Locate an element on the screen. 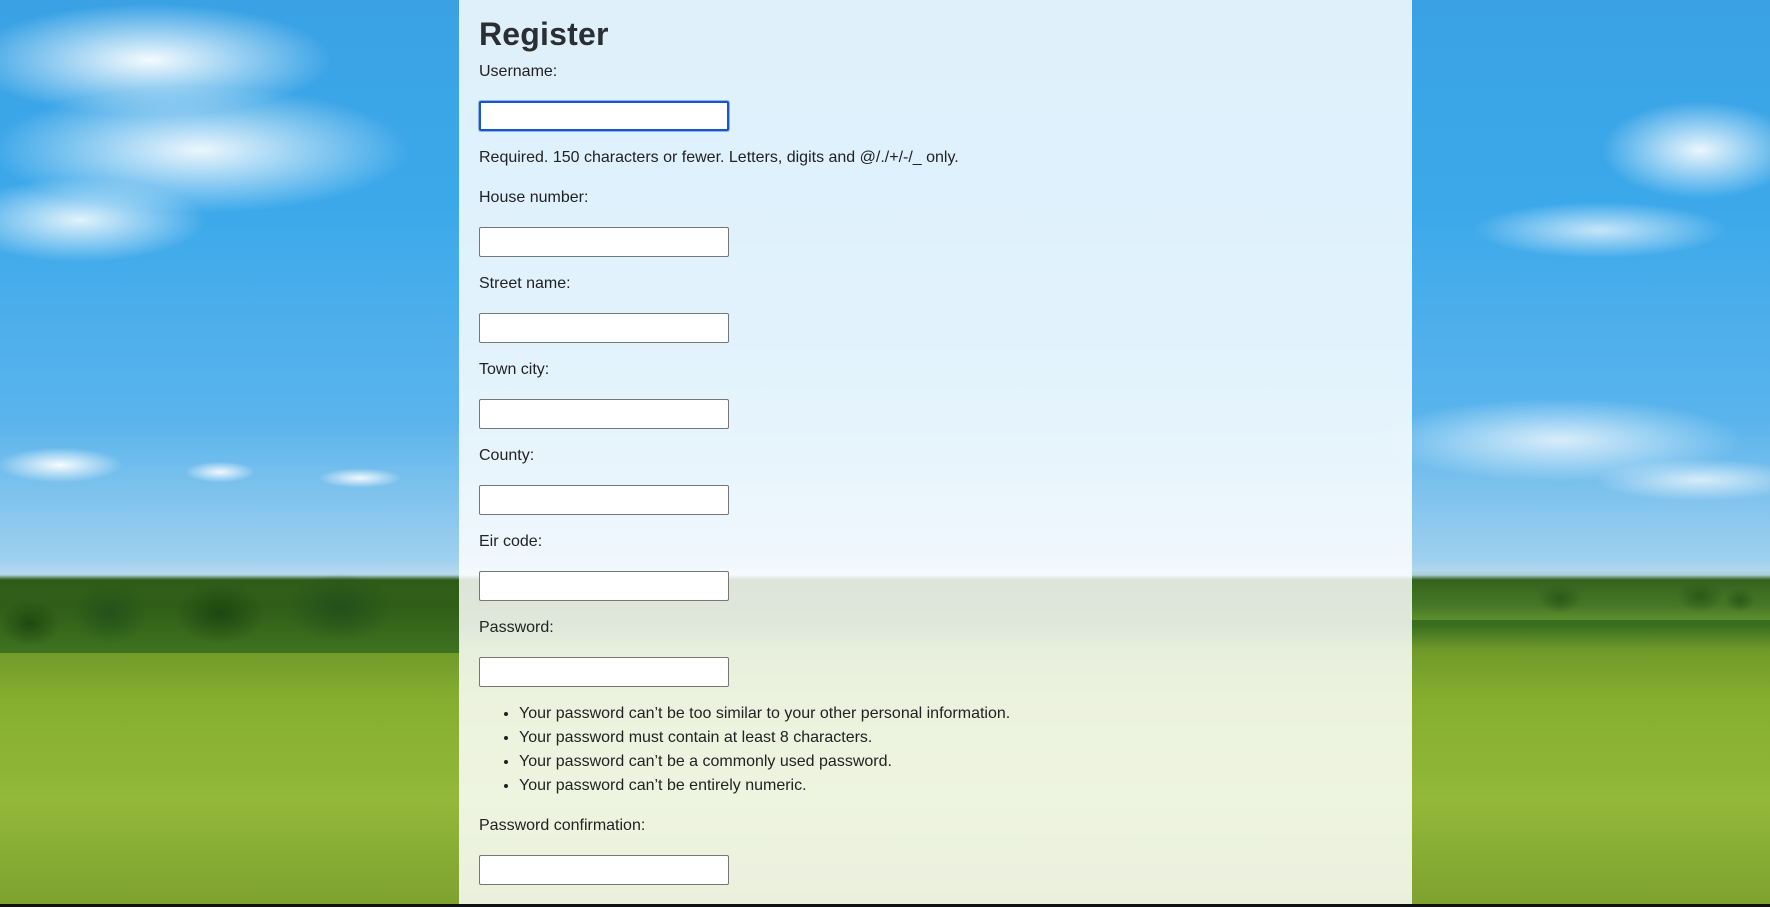 The image size is (1770, 907). username-label: Username: is located at coordinates (518, 71).